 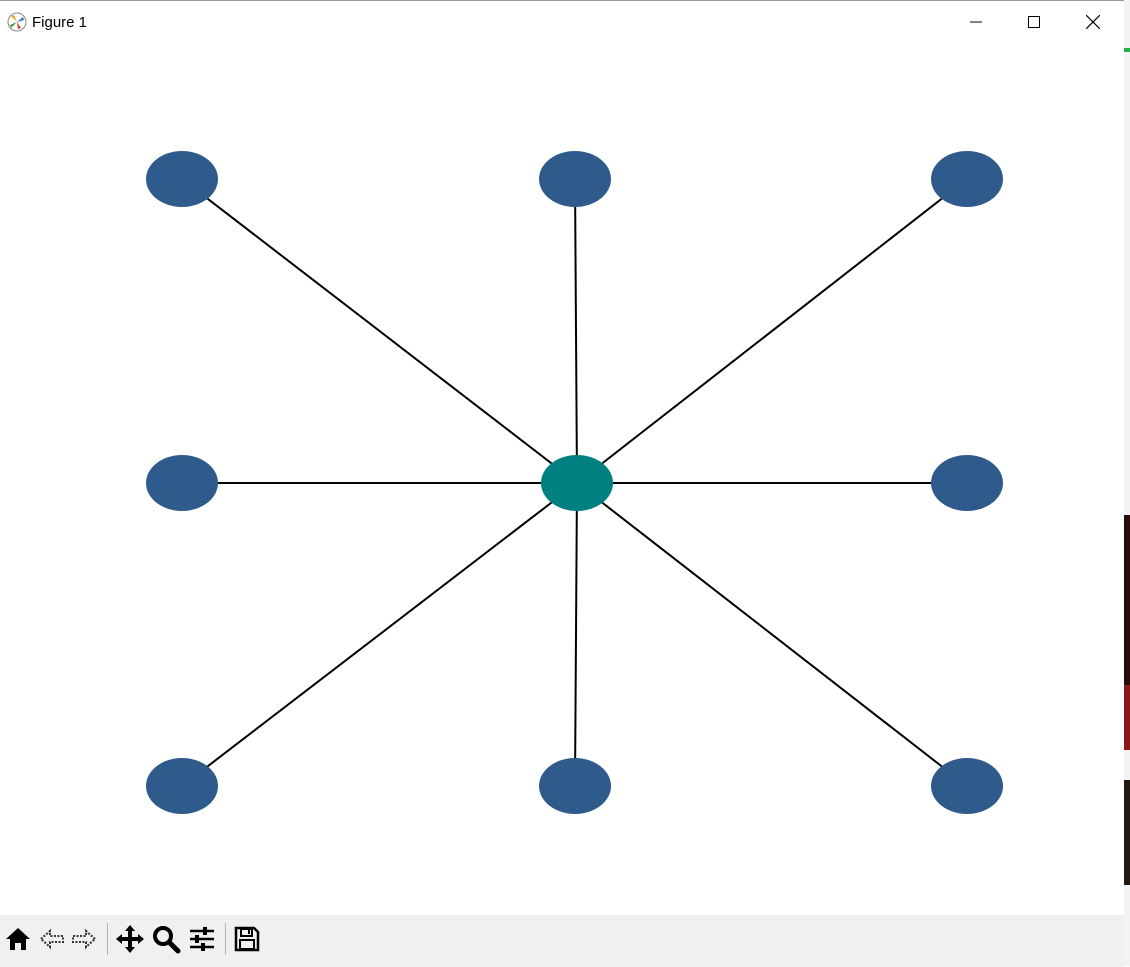 I want to click on forward-button, so click(x=84, y=939).